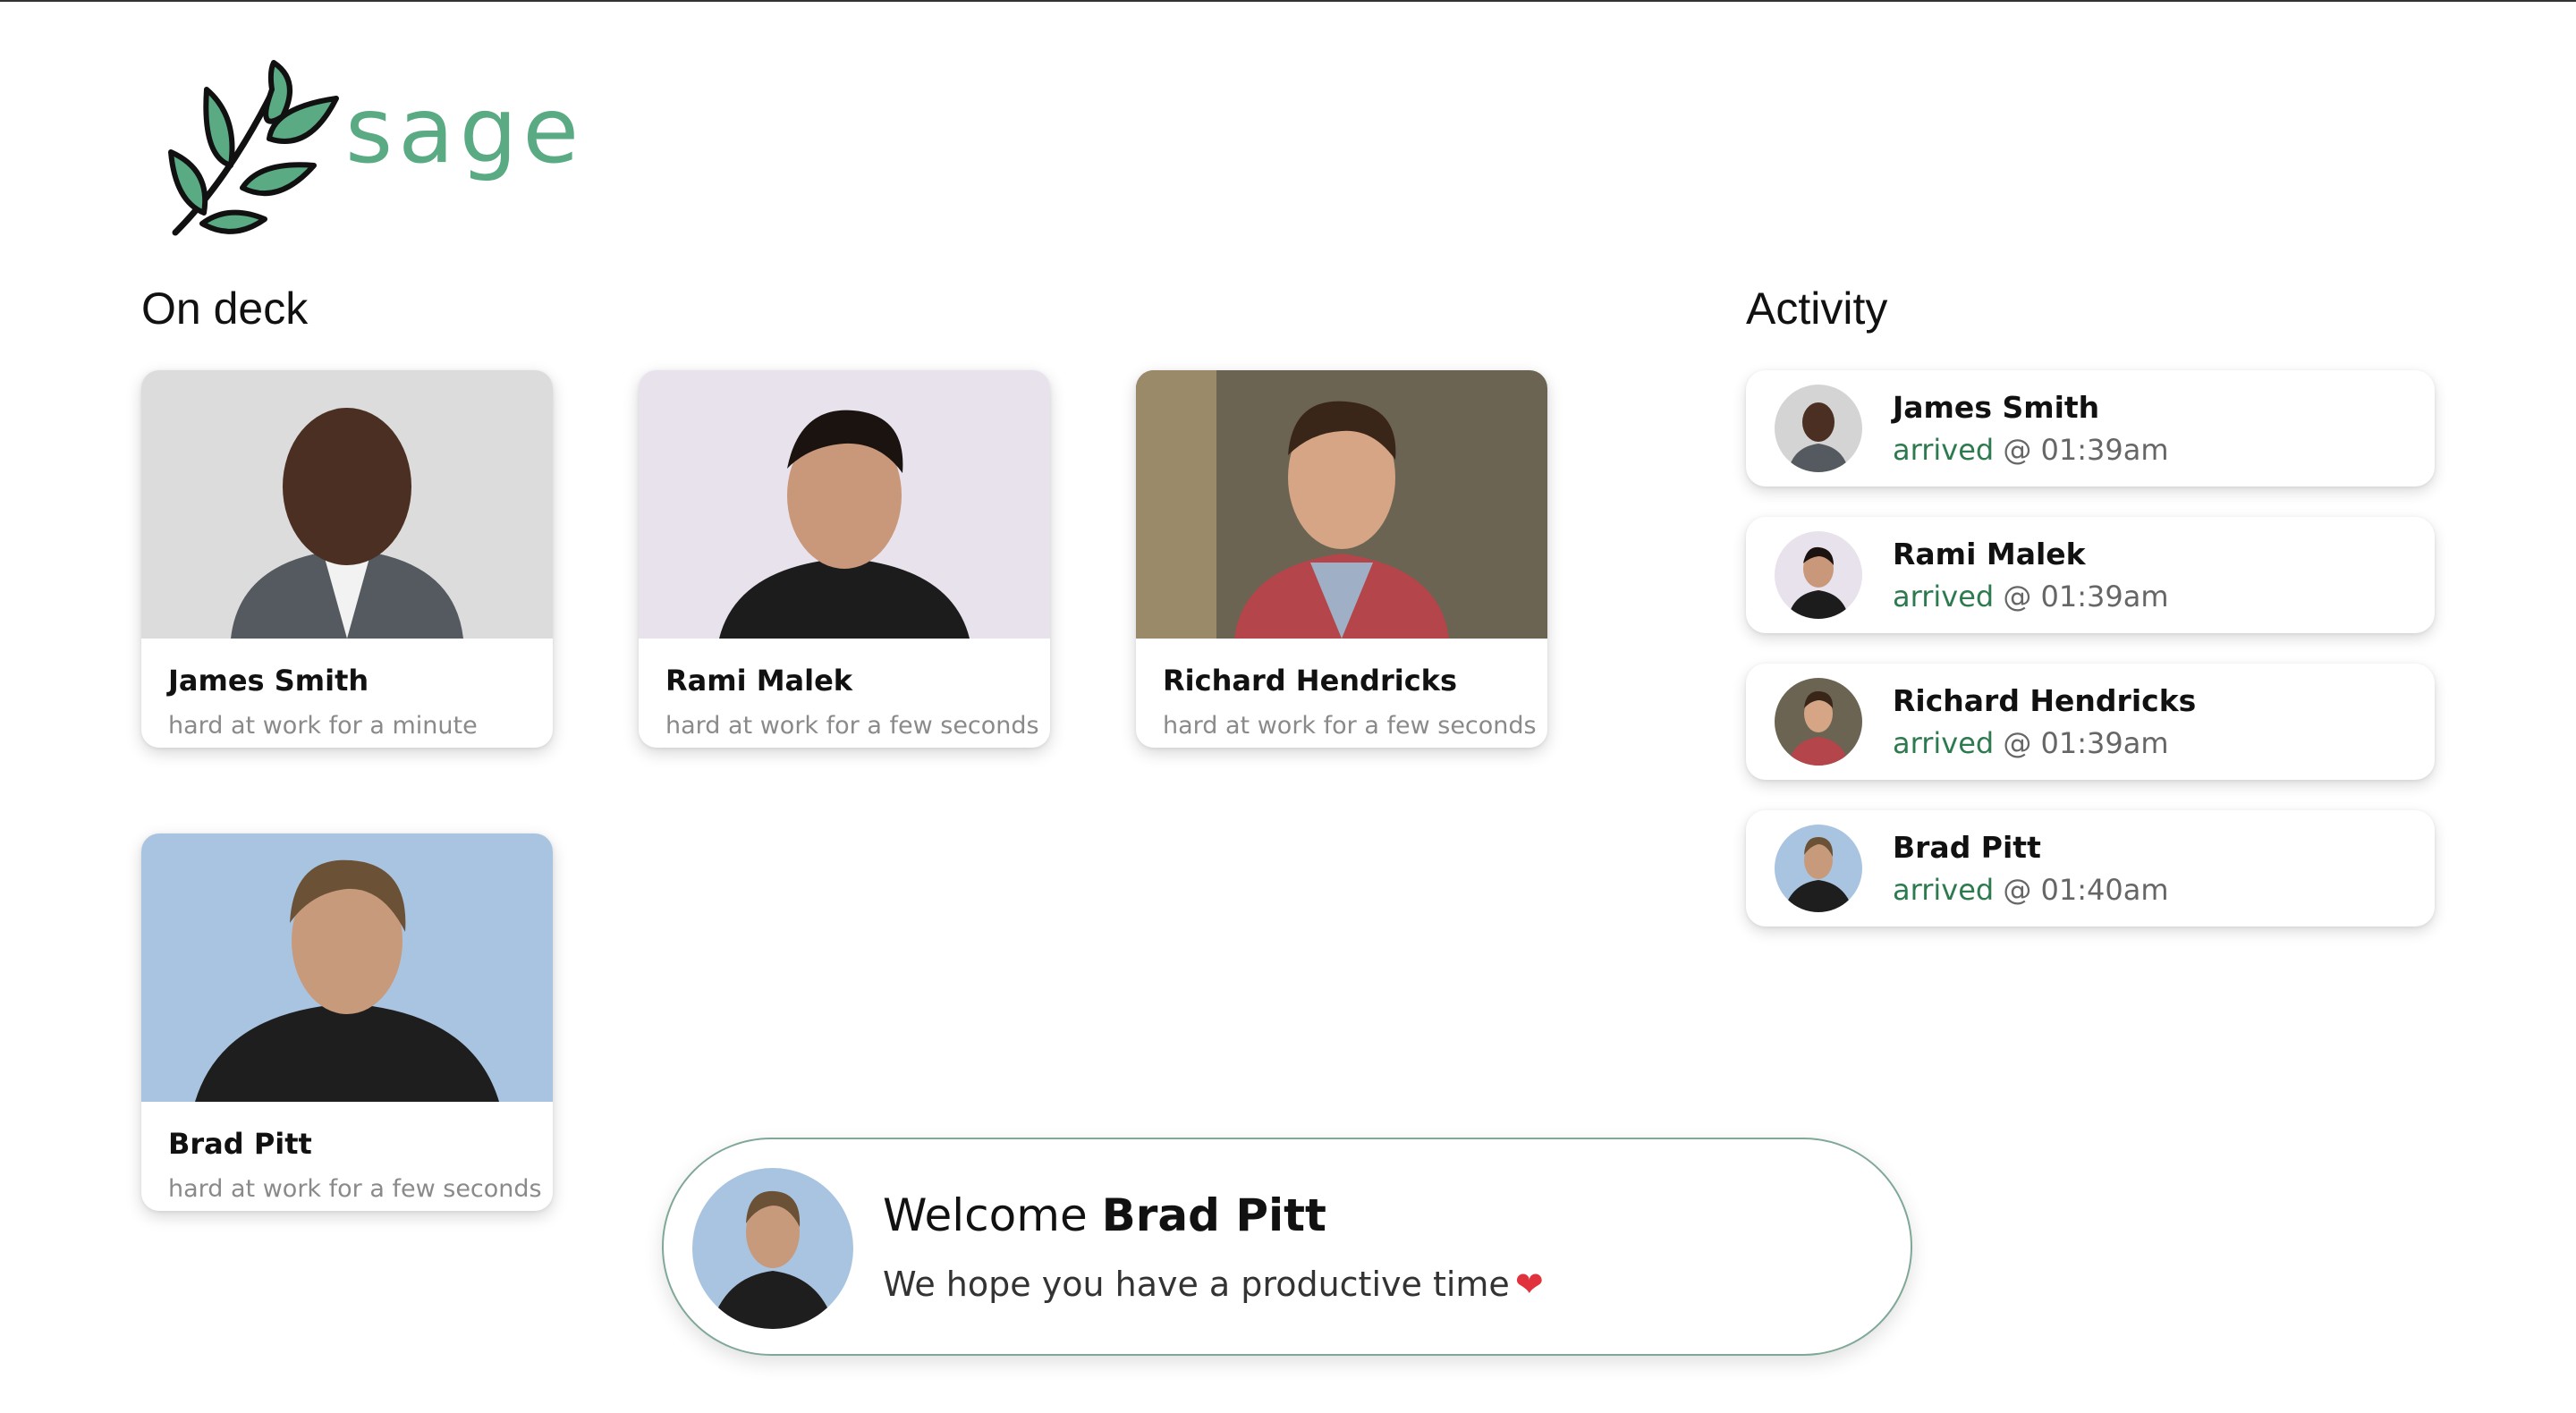 The image size is (2576, 1413). I want to click on activity-item: Brad Pitt arrived @ 01:40am, so click(2090, 868).